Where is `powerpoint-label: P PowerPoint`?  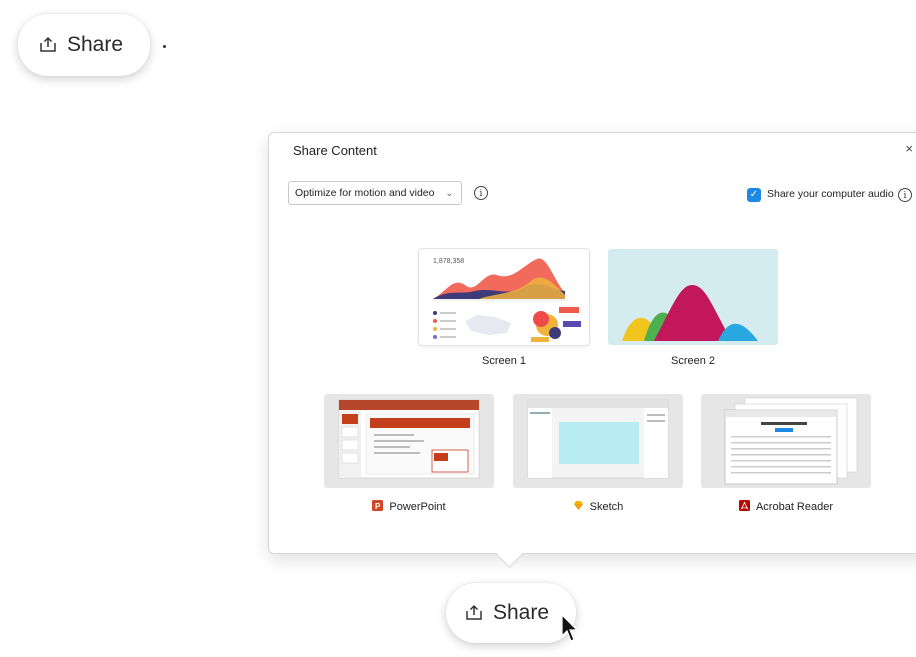
powerpoint-label: P PowerPoint is located at coordinates (409, 506).